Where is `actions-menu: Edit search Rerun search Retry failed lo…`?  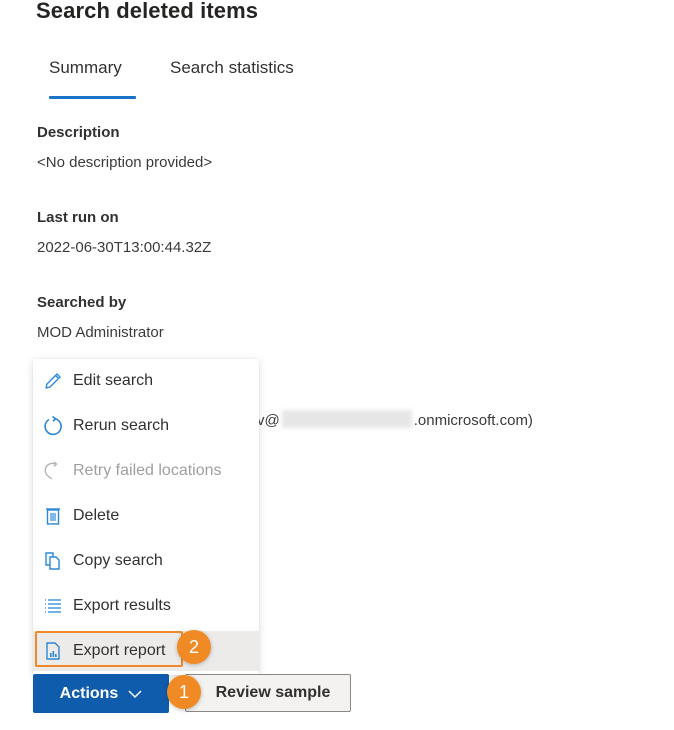 actions-menu: Edit search Rerun search Retry failed lo… is located at coordinates (146, 517).